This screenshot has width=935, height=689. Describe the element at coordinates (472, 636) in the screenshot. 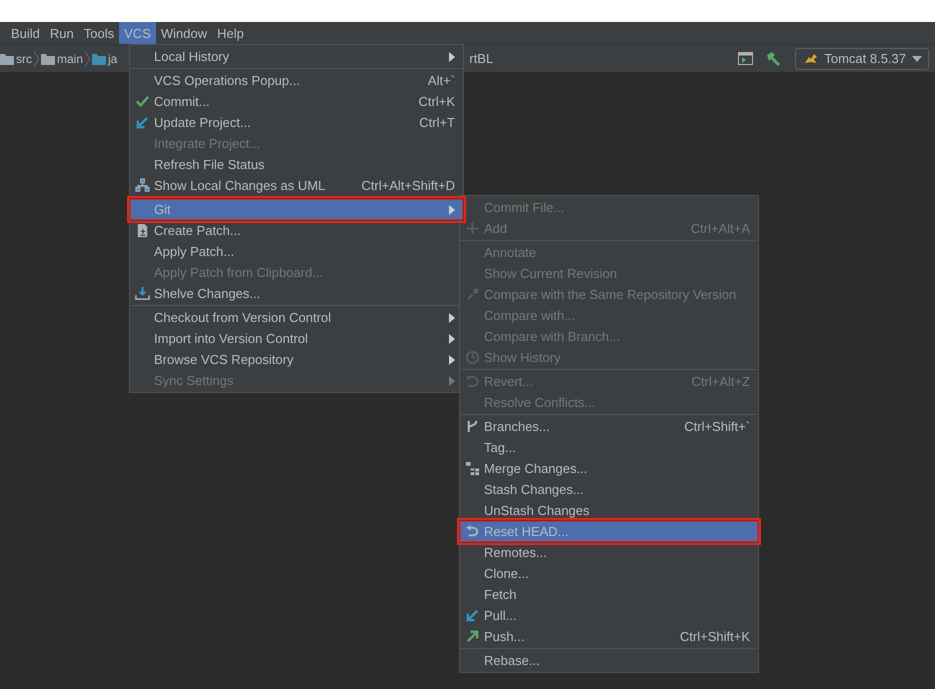

I see `arrow-up-right-icon` at that location.